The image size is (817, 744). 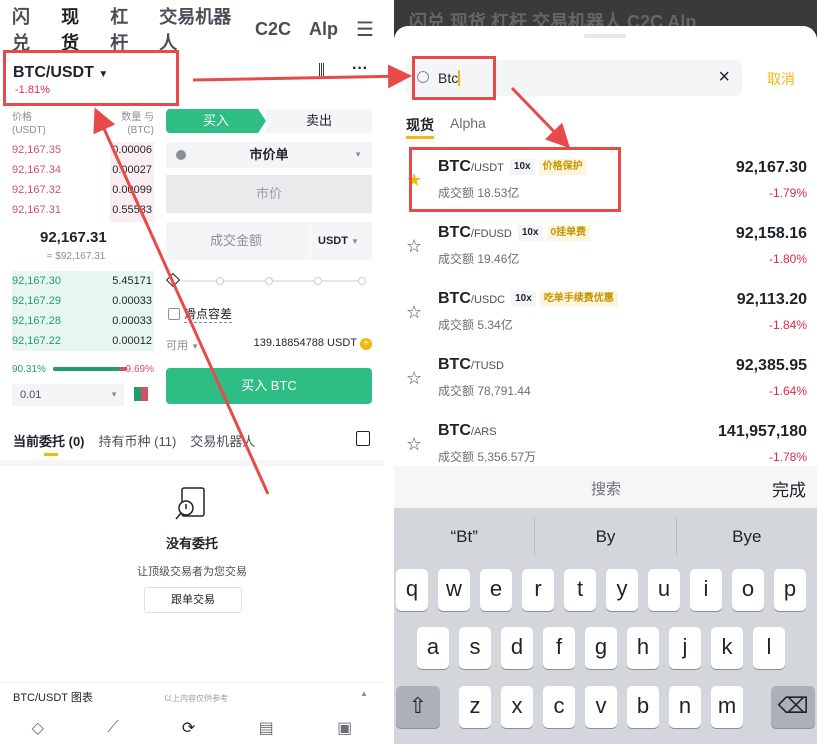 What do you see at coordinates (344, 728) in the screenshot?
I see `wallet-icon: ▣` at bounding box center [344, 728].